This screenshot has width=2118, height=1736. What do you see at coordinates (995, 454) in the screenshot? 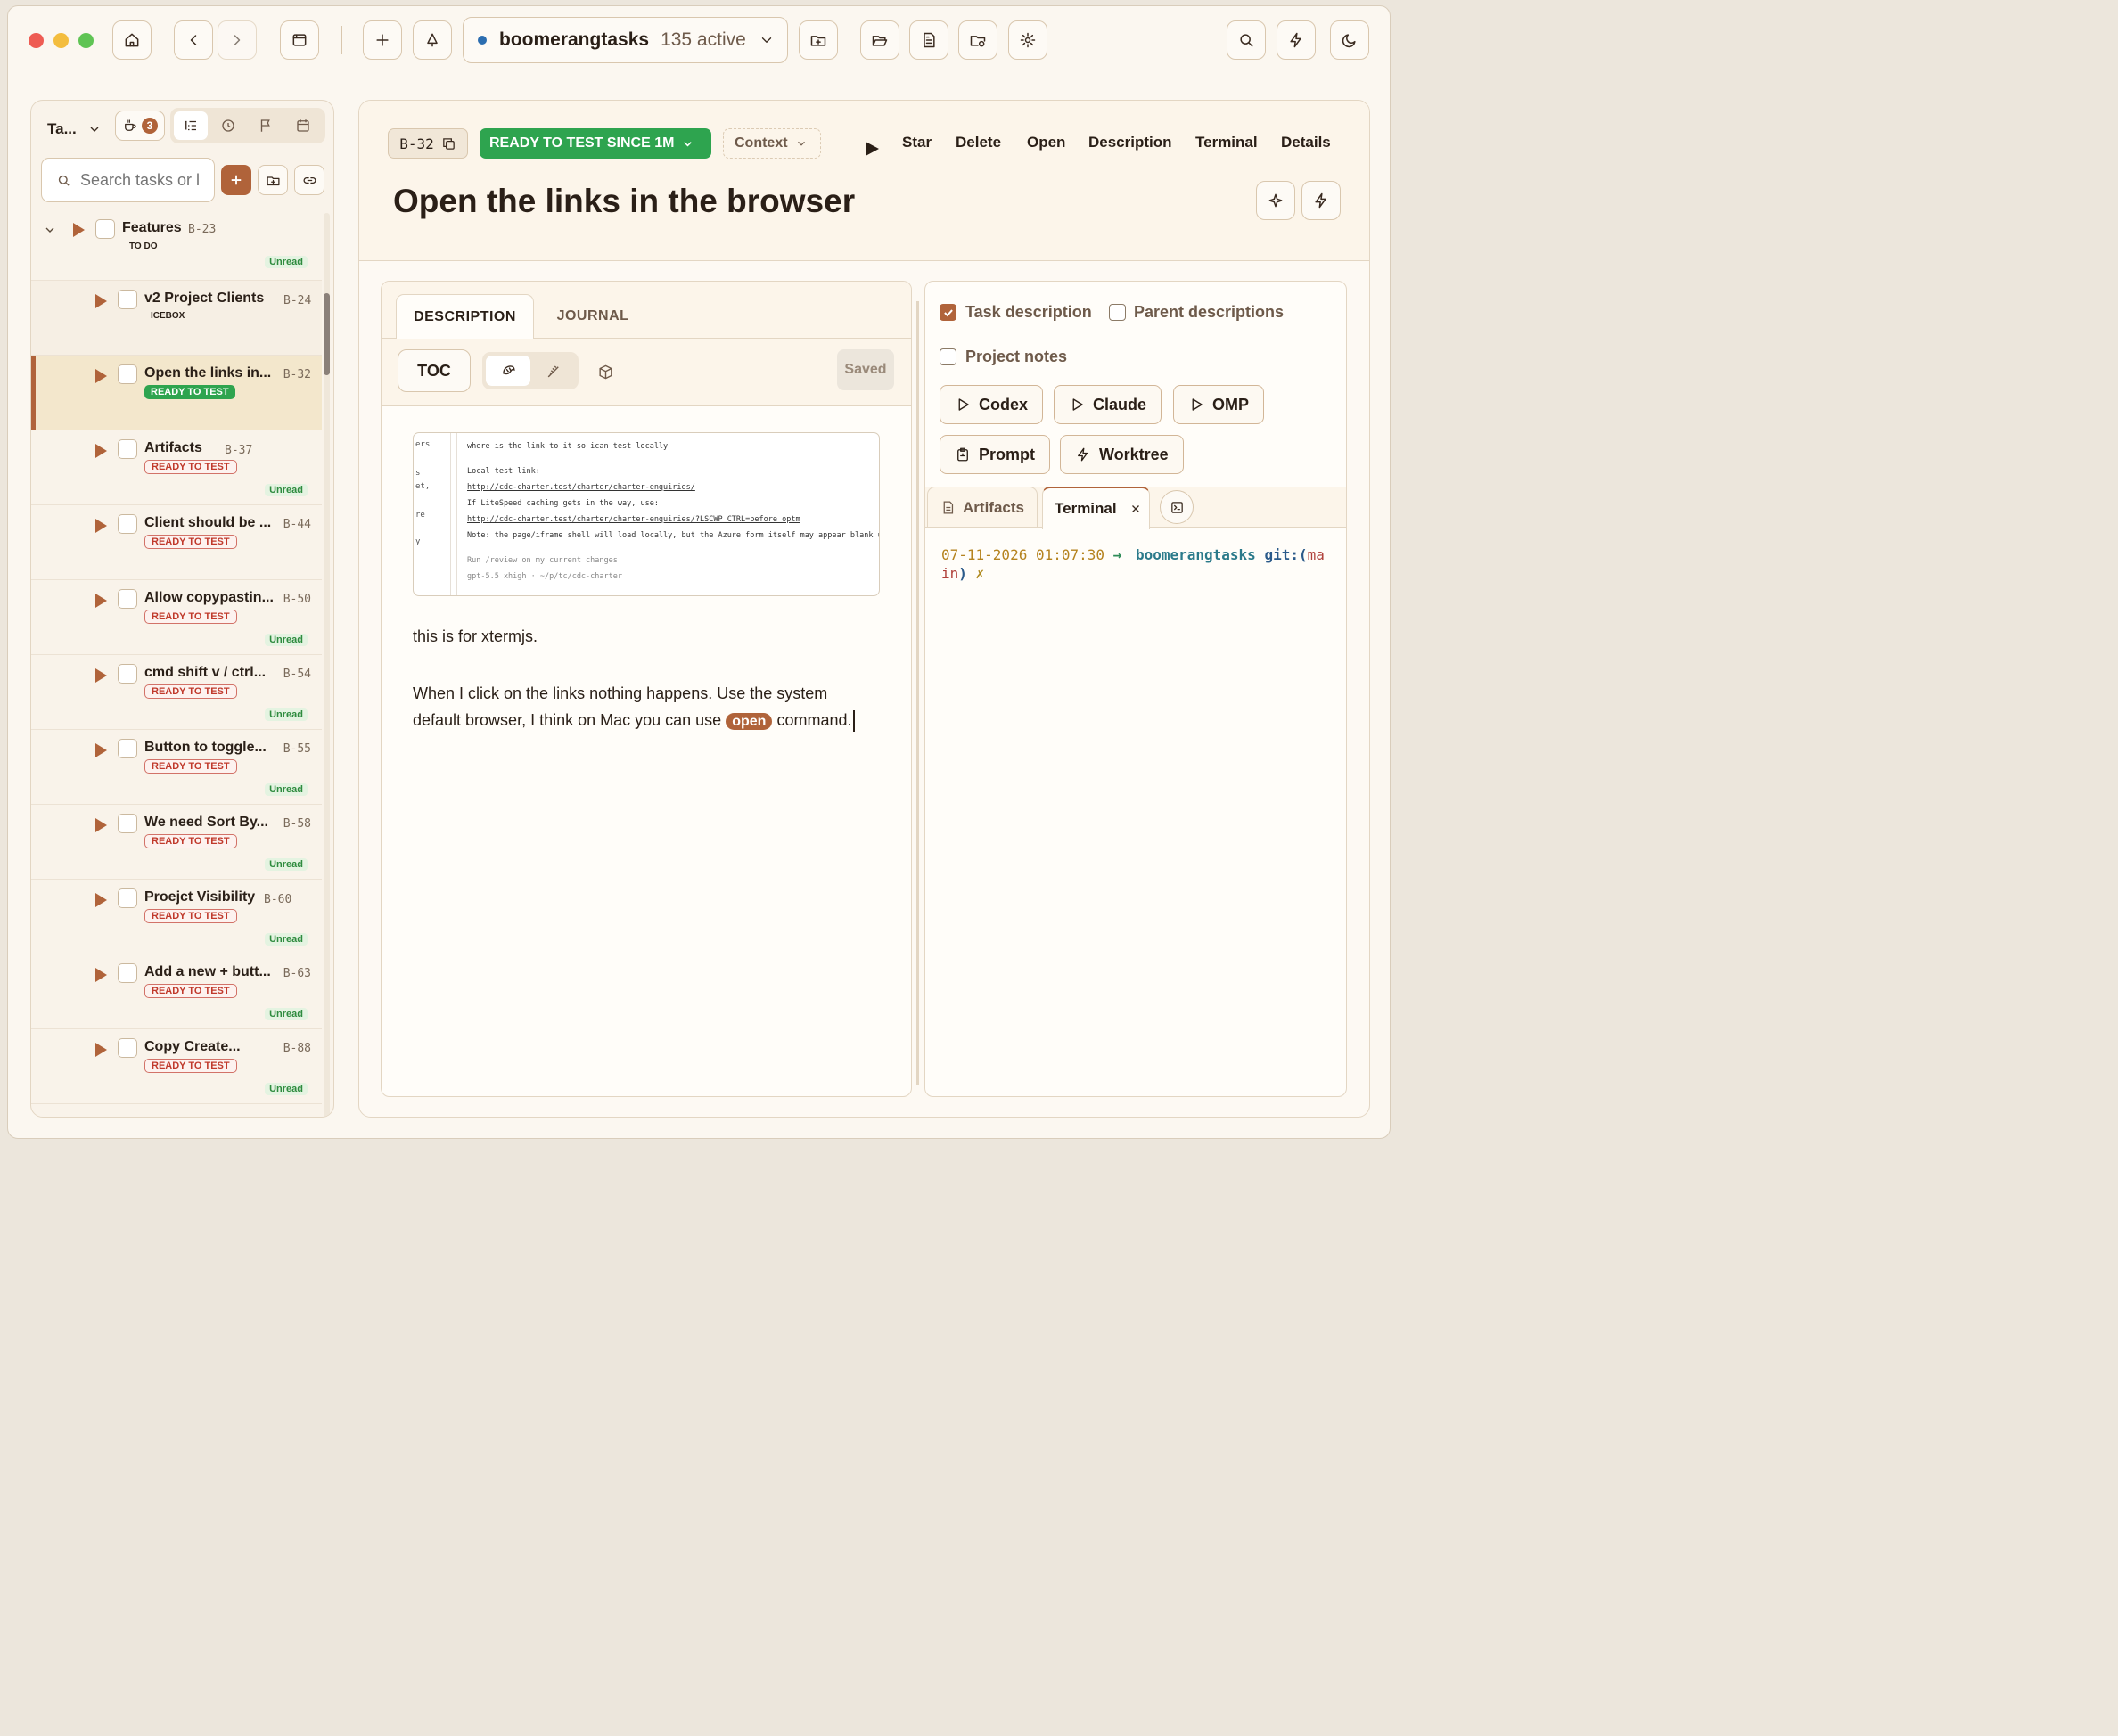
I see `prompt-button: Prompt` at bounding box center [995, 454].